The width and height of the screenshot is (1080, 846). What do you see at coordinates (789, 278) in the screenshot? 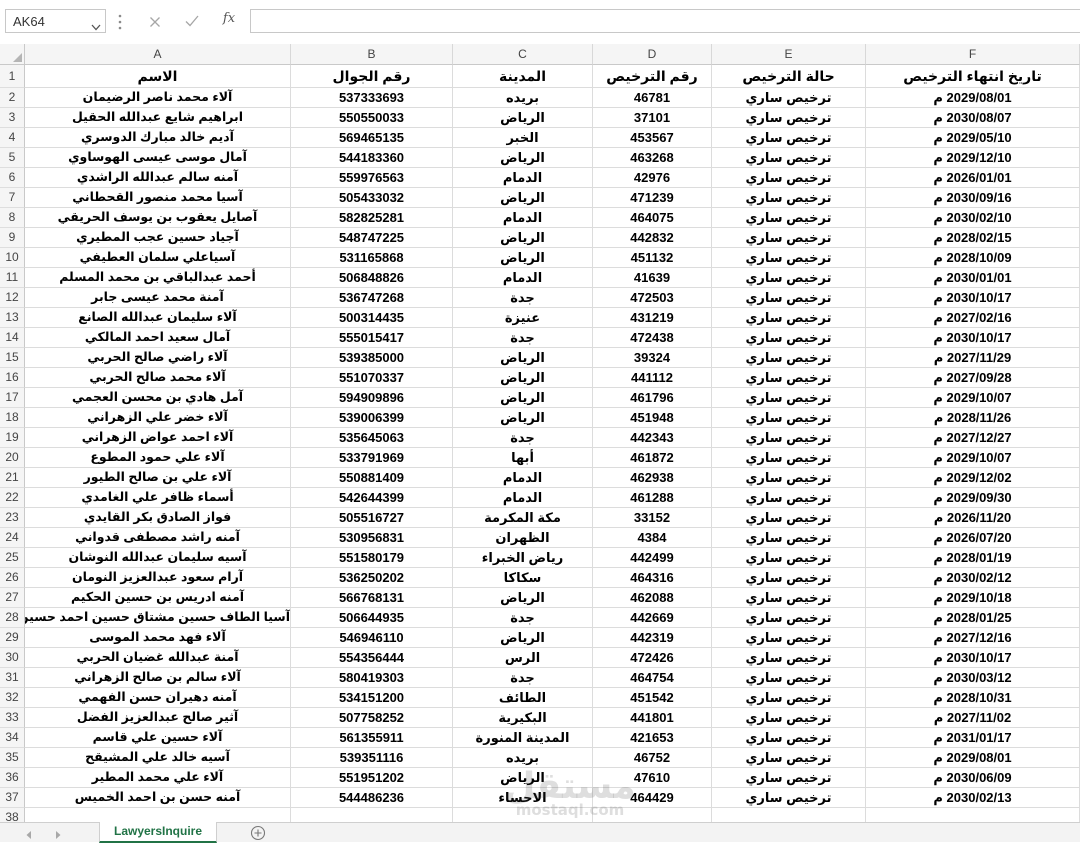
I see `cell-E11: ترخيص ساري` at bounding box center [789, 278].